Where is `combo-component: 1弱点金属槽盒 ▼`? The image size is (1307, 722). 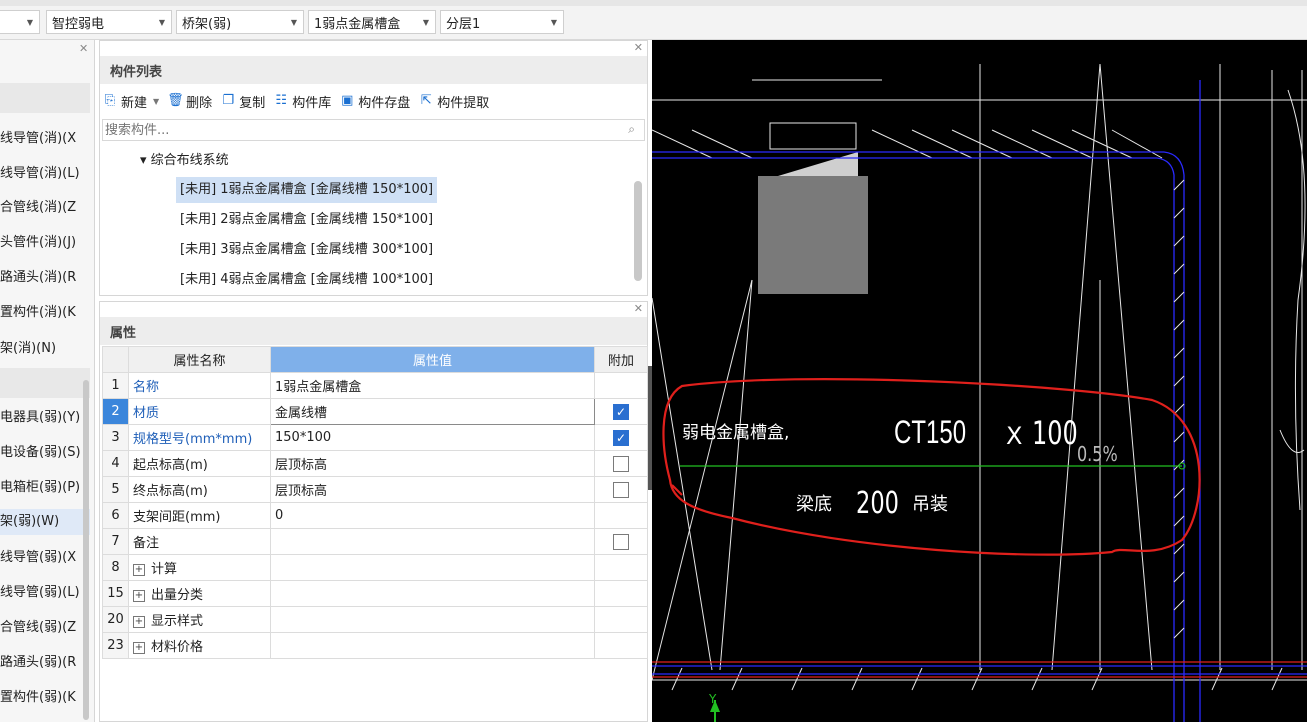
combo-component: 1弱点金属槽盒 ▼ is located at coordinates (372, 22).